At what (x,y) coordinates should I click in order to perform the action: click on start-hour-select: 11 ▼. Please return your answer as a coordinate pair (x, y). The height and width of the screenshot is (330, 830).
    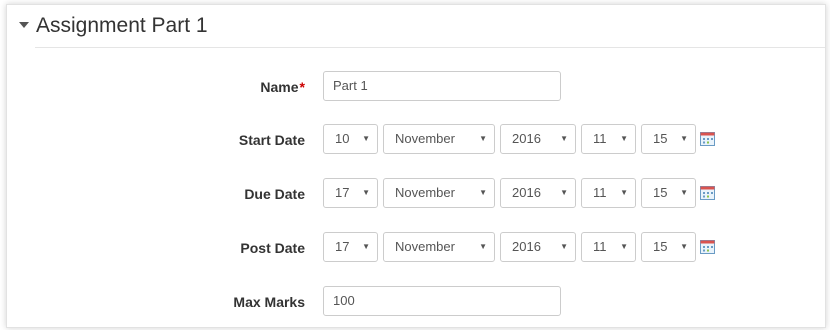
    Looking at the image, I should click on (608, 139).